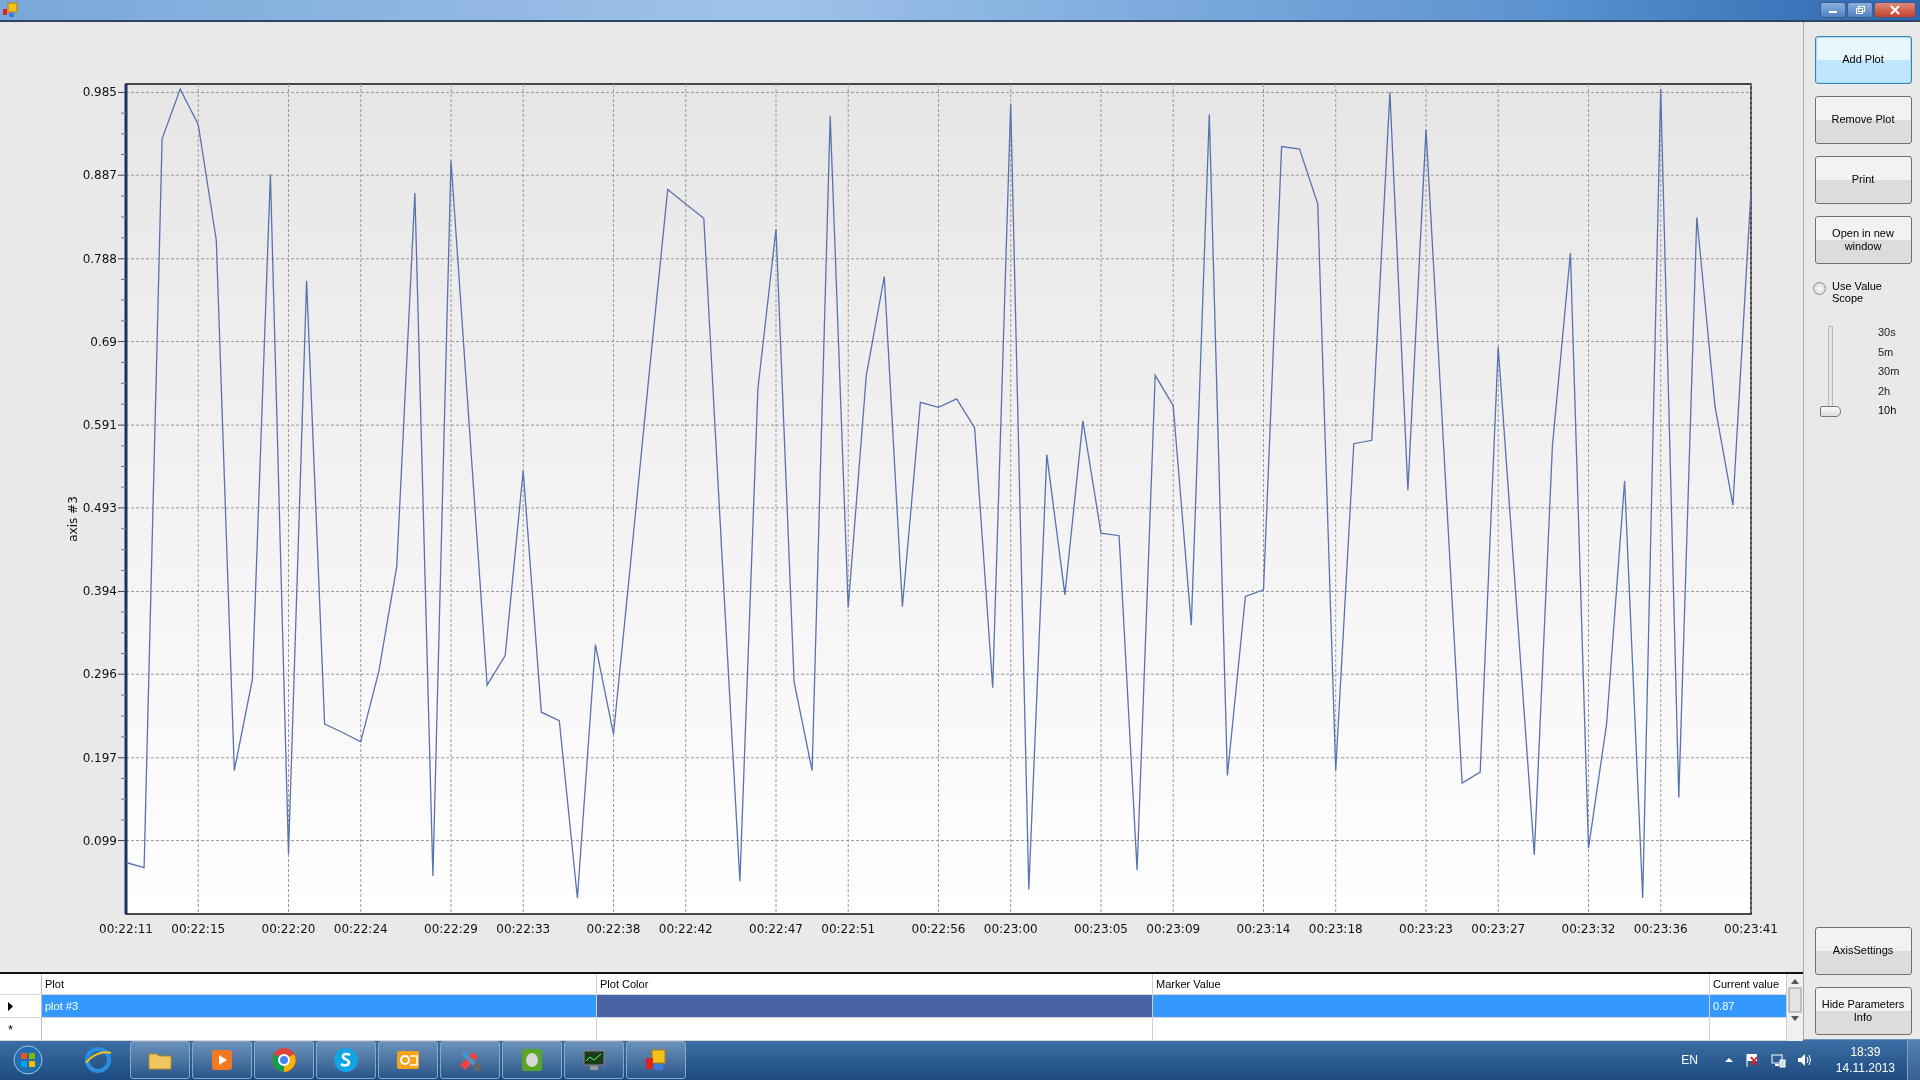 The width and height of the screenshot is (1920, 1080). What do you see at coordinates (776, 929) in the screenshot?
I see `x-tick-label: 00:22:47` at bounding box center [776, 929].